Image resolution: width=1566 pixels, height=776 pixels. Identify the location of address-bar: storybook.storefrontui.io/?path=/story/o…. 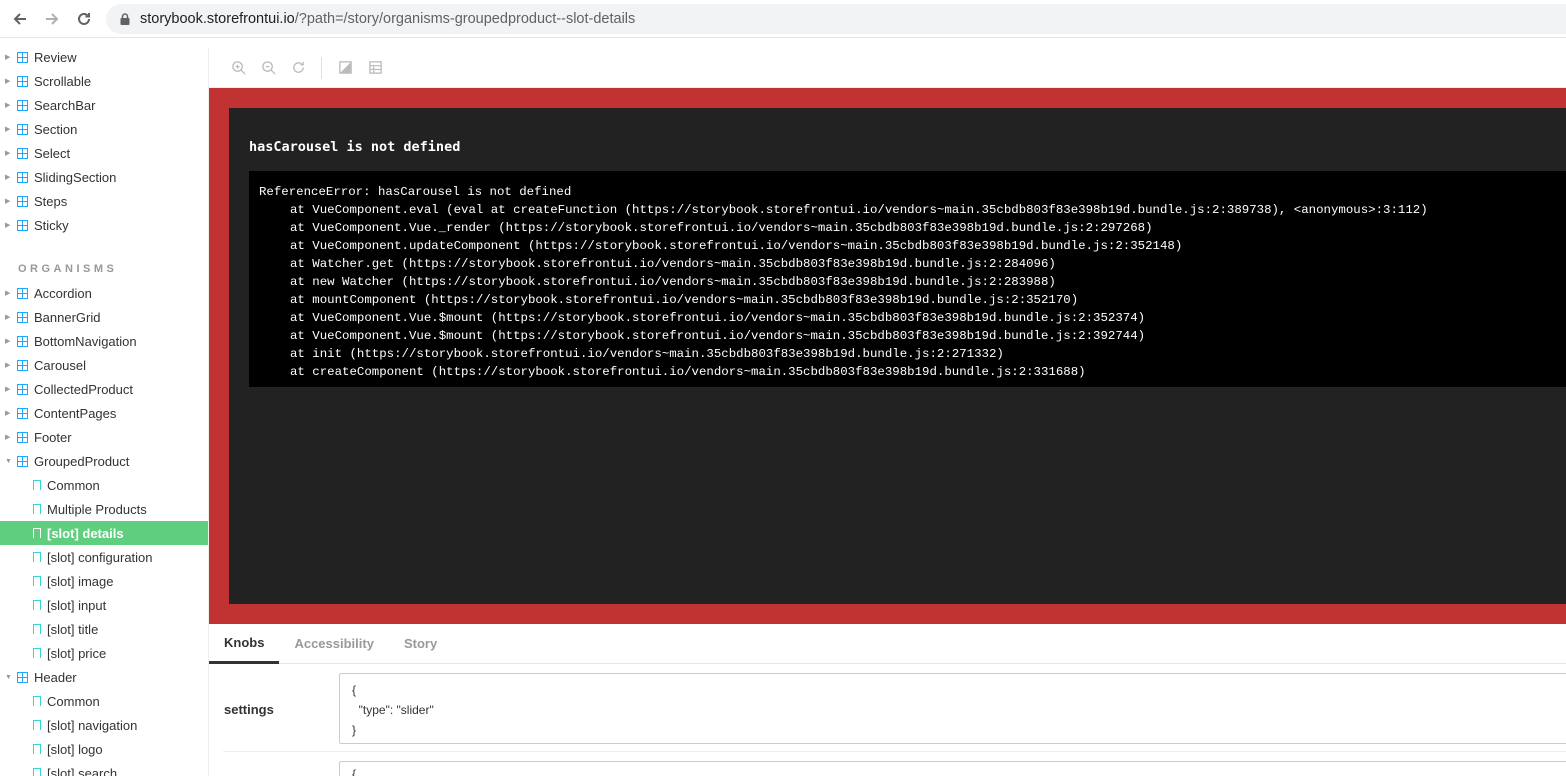
(836, 19).